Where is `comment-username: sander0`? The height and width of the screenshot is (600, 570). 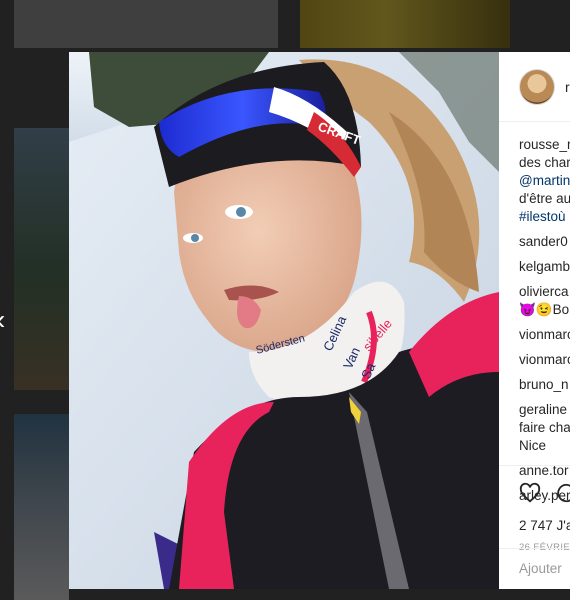
comment-username: sander0 is located at coordinates (544, 242).